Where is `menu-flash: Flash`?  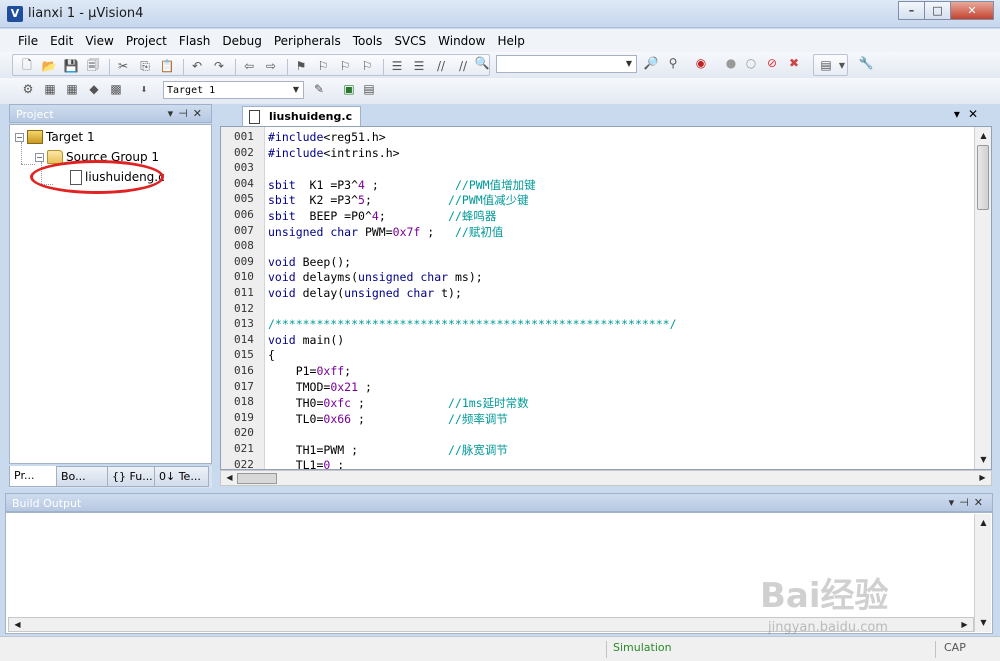 menu-flash: Flash is located at coordinates (194, 40).